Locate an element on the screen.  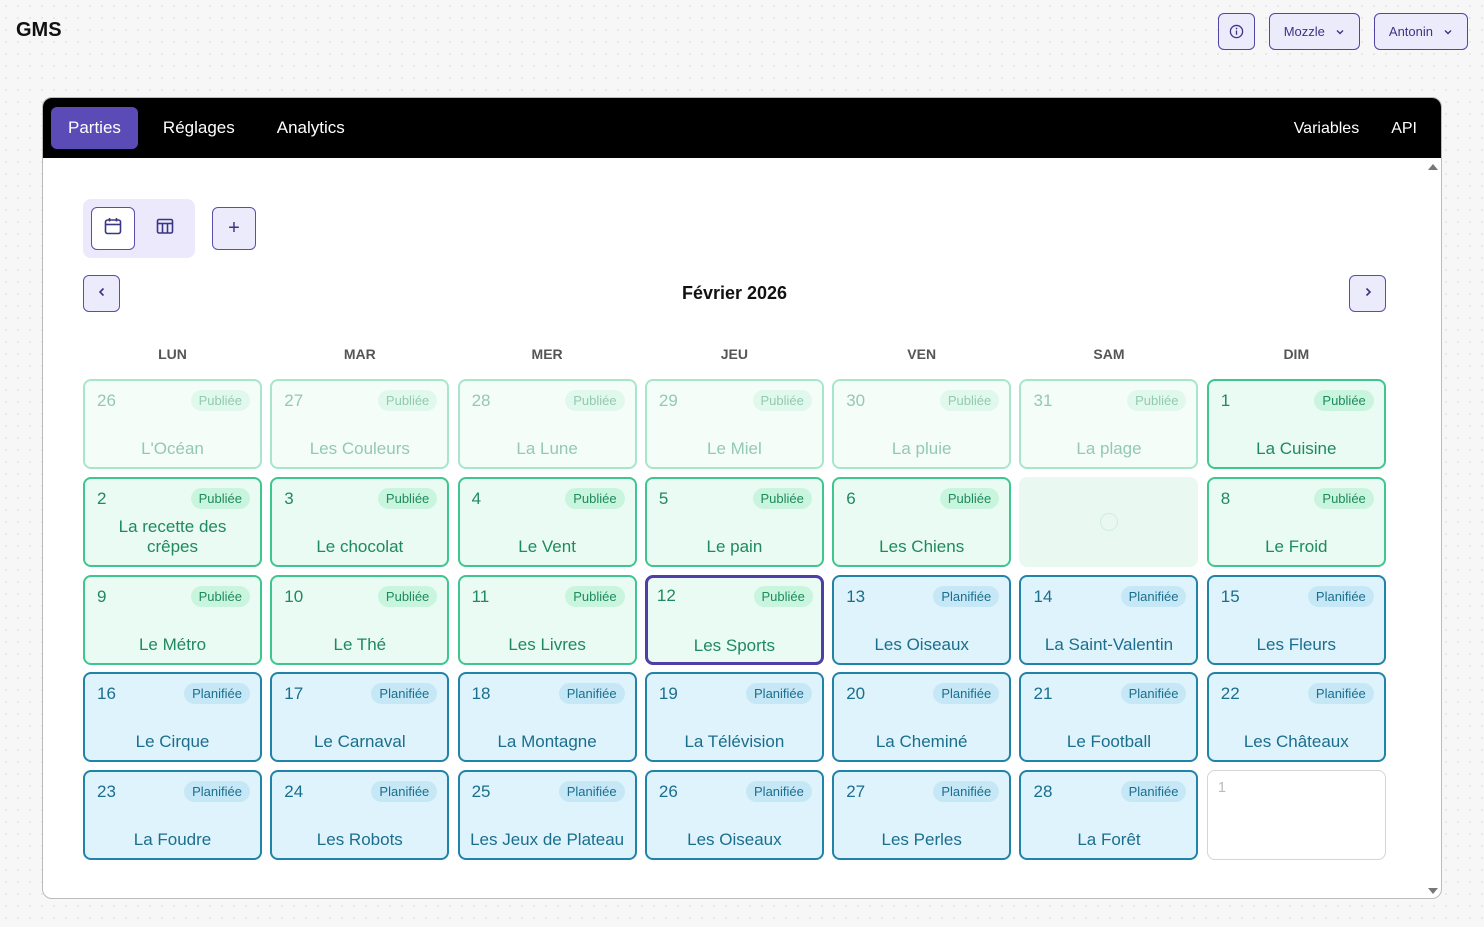
calendar-day-cell: 28 Planifiée La Forêt is located at coordinates (1109, 815).